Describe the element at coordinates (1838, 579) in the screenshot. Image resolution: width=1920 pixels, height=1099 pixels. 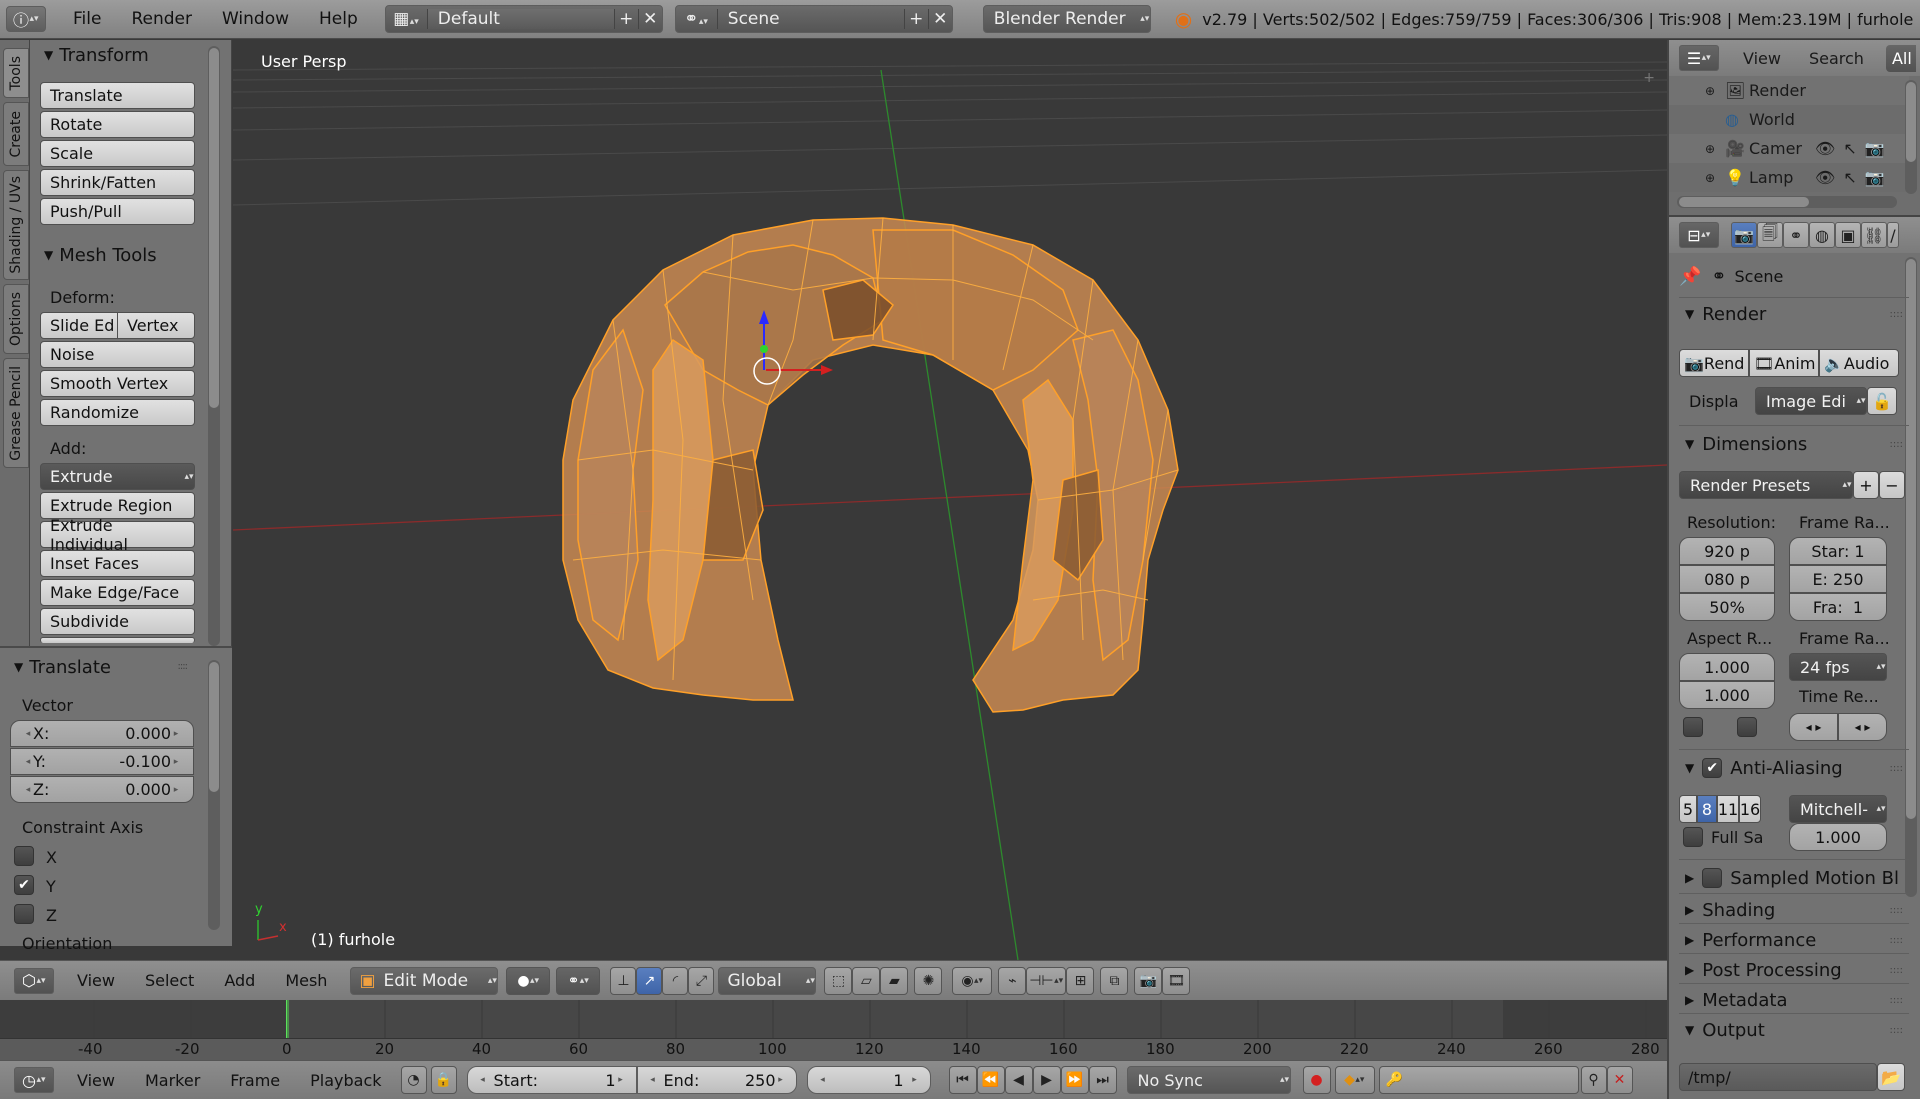
I see `frame-end-field: E: 250` at that location.